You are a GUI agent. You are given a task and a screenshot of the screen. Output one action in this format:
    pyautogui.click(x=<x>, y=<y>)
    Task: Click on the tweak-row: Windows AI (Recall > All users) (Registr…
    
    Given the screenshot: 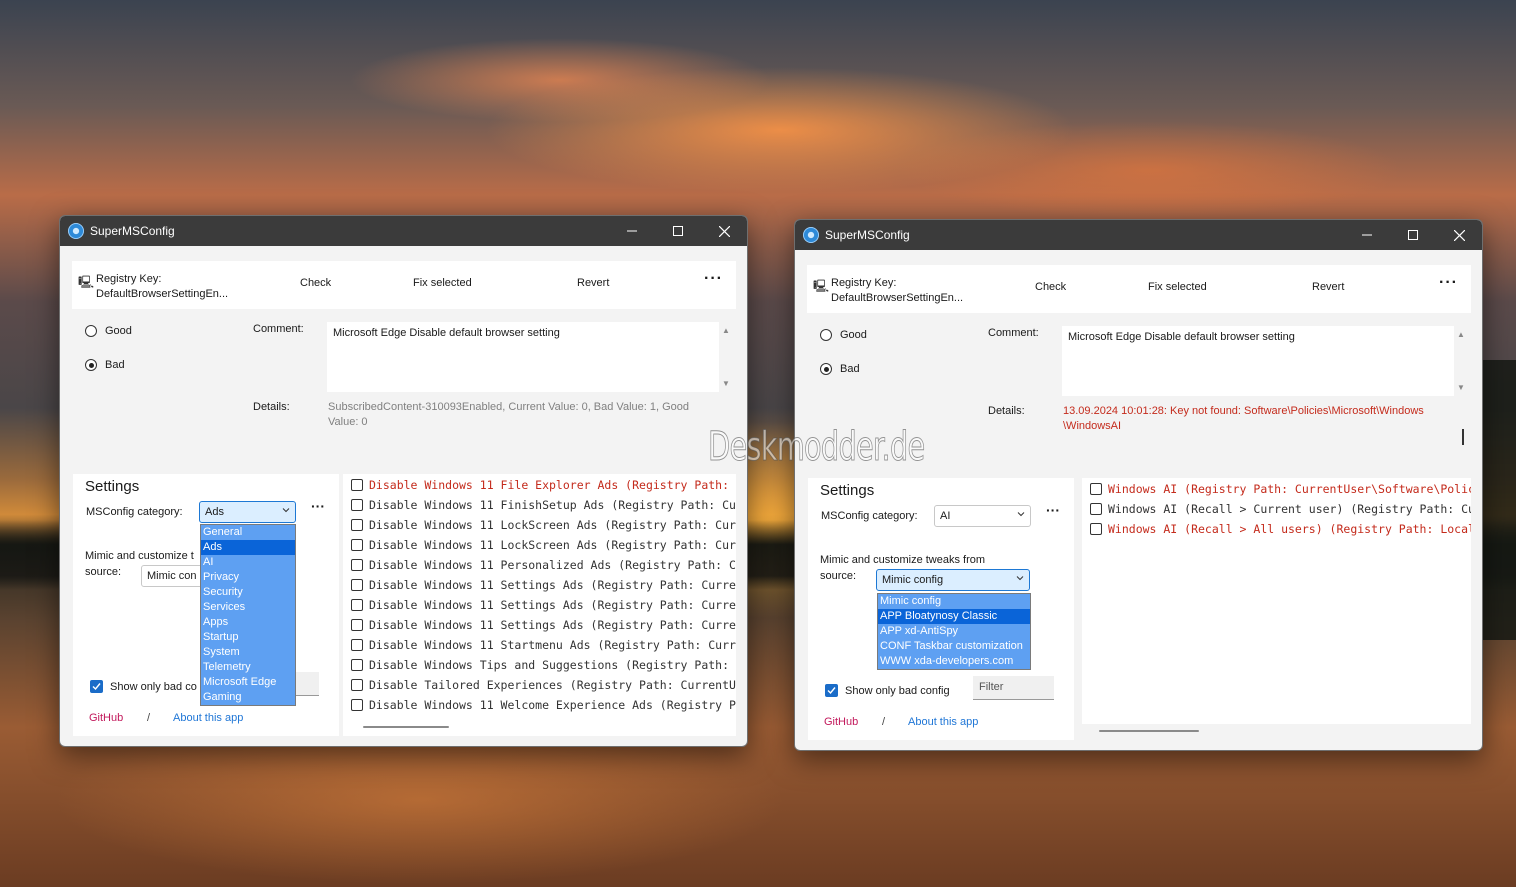 What is the action you would take?
    pyautogui.click(x=1280, y=529)
    